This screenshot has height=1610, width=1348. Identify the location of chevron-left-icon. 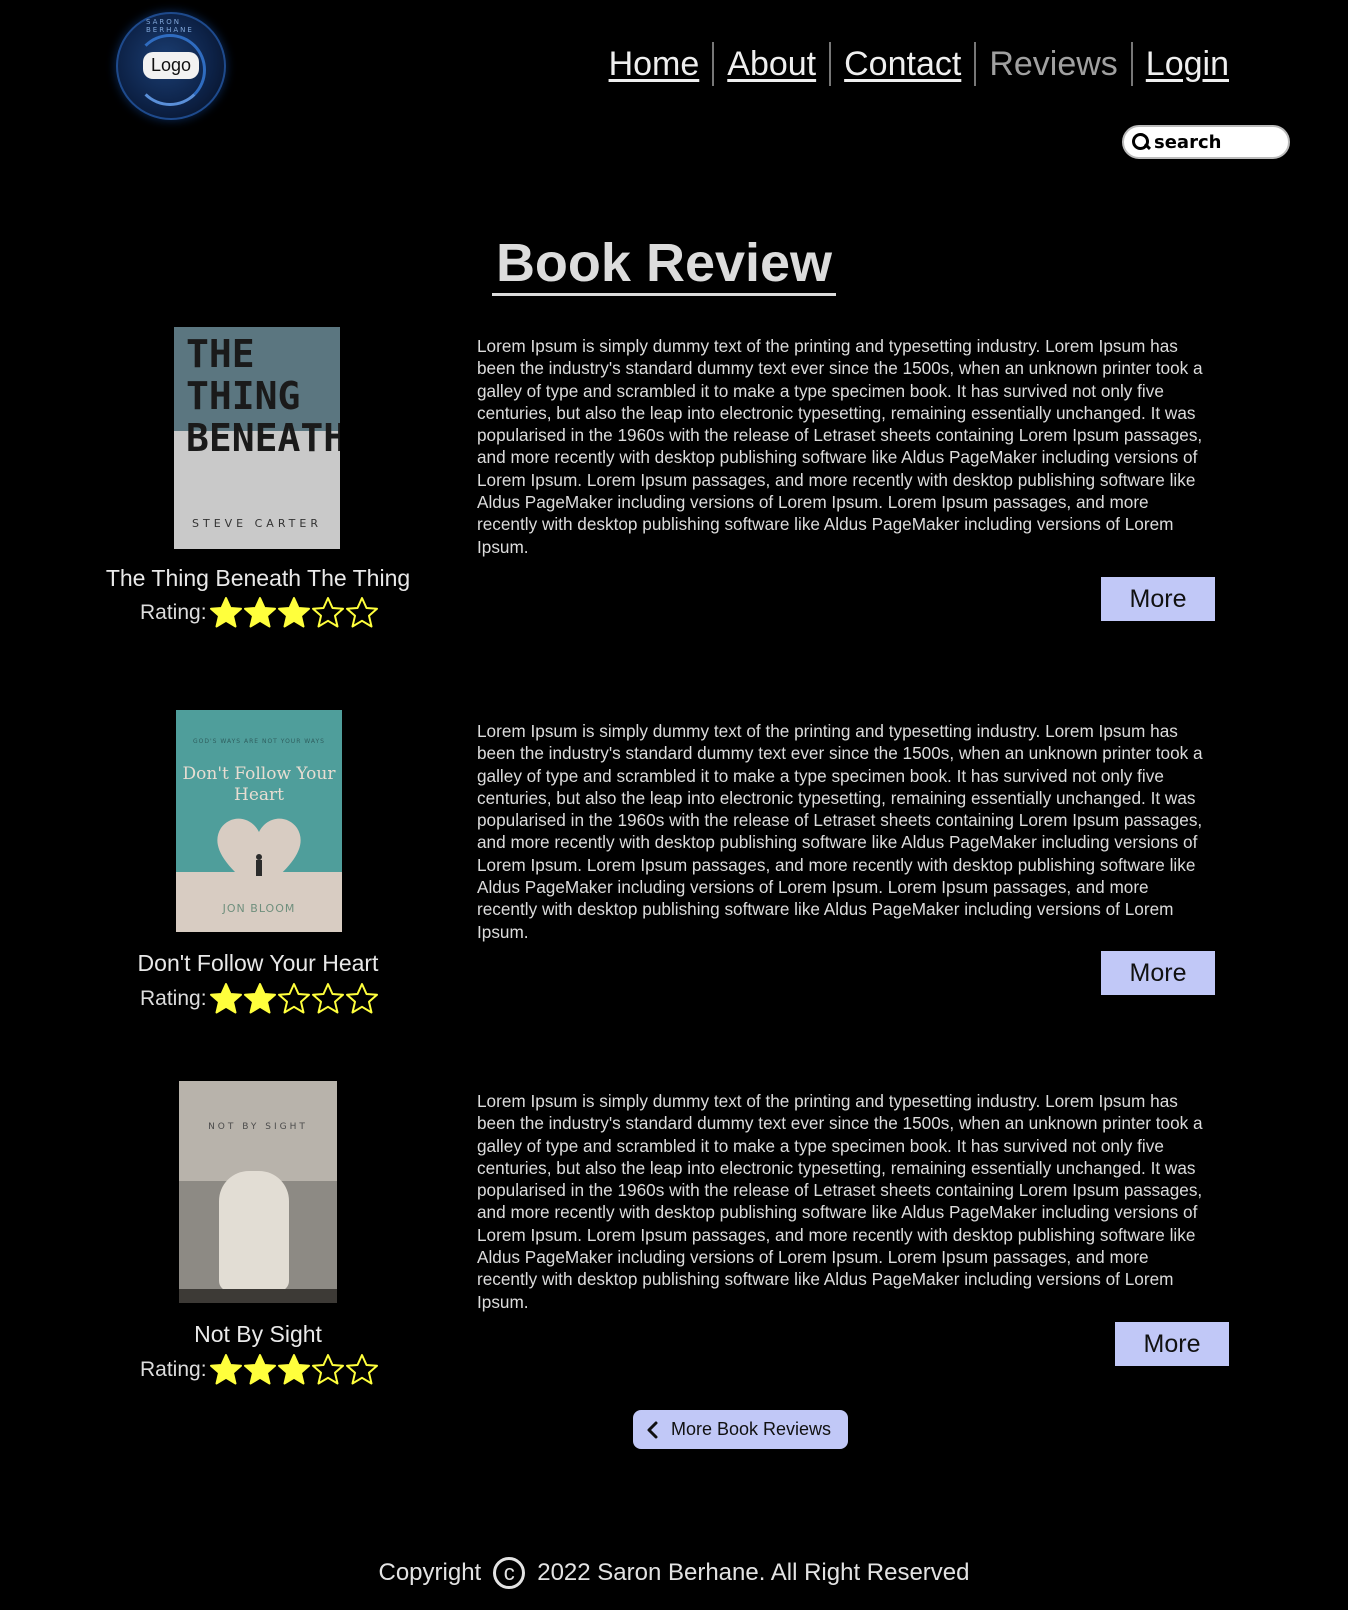
(652, 1429).